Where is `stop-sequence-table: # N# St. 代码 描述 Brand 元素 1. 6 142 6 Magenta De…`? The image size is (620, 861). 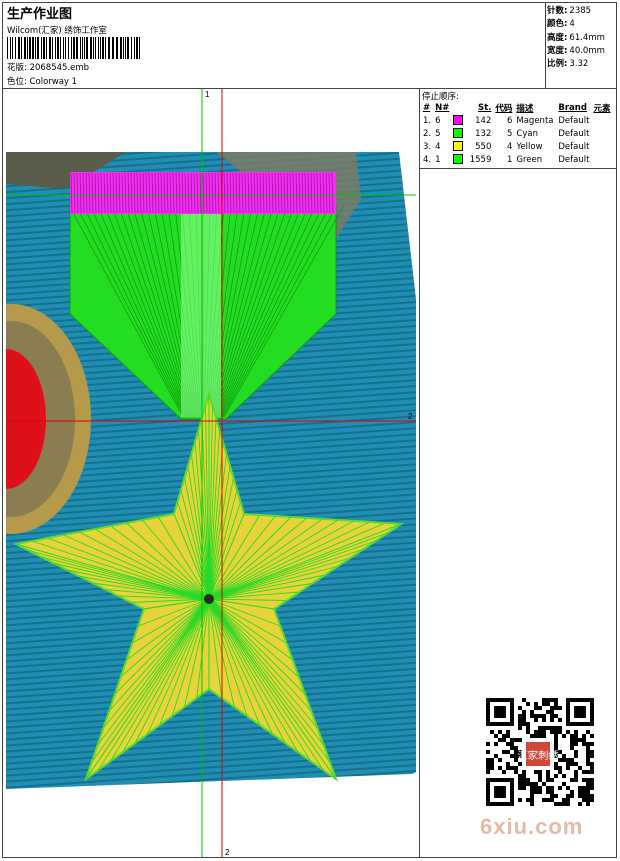 stop-sequence-table: # N# St. 代码 描述 Brand 元素 1. 6 142 6 Magenta De… is located at coordinates (516, 134).